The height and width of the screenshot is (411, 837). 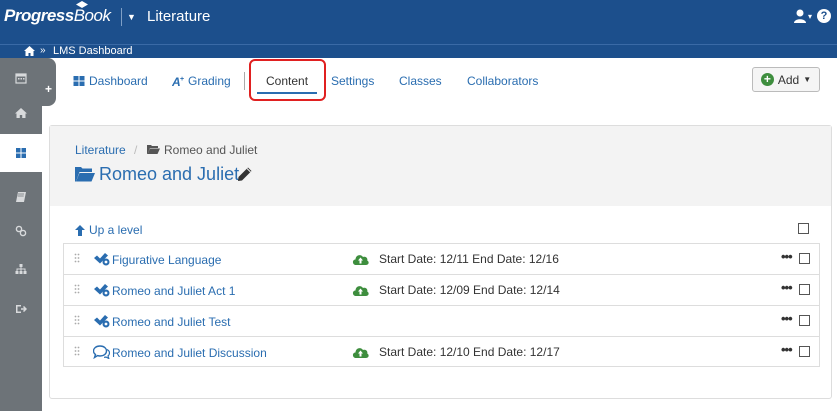 What do you see at coordinates (39, 15) in the screenshot?
I see `logo-text-progress: Progress` at bounding box center [39, 15].